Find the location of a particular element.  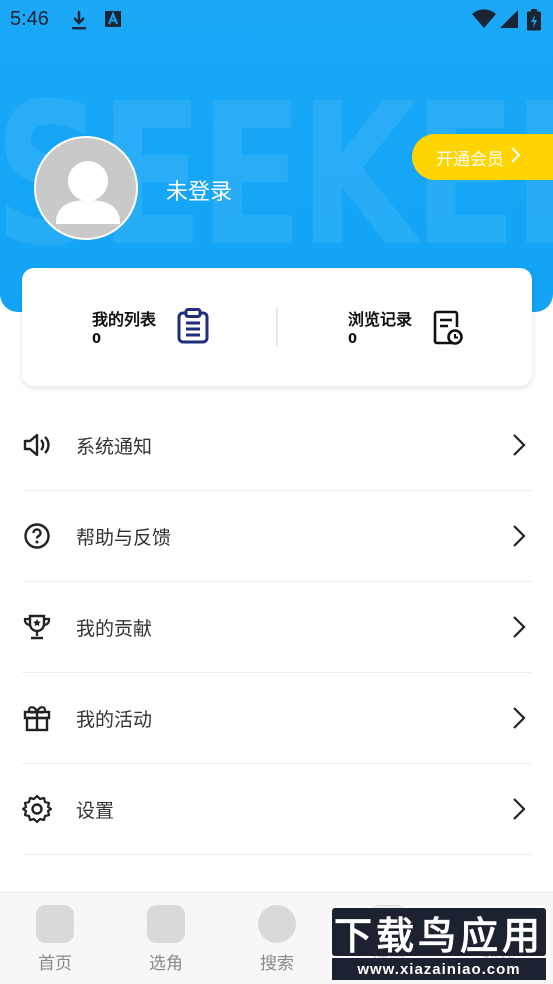

brand-watermark: 下载鸟应用 www.xiazainiao.com is located at coordinates (440, 943).